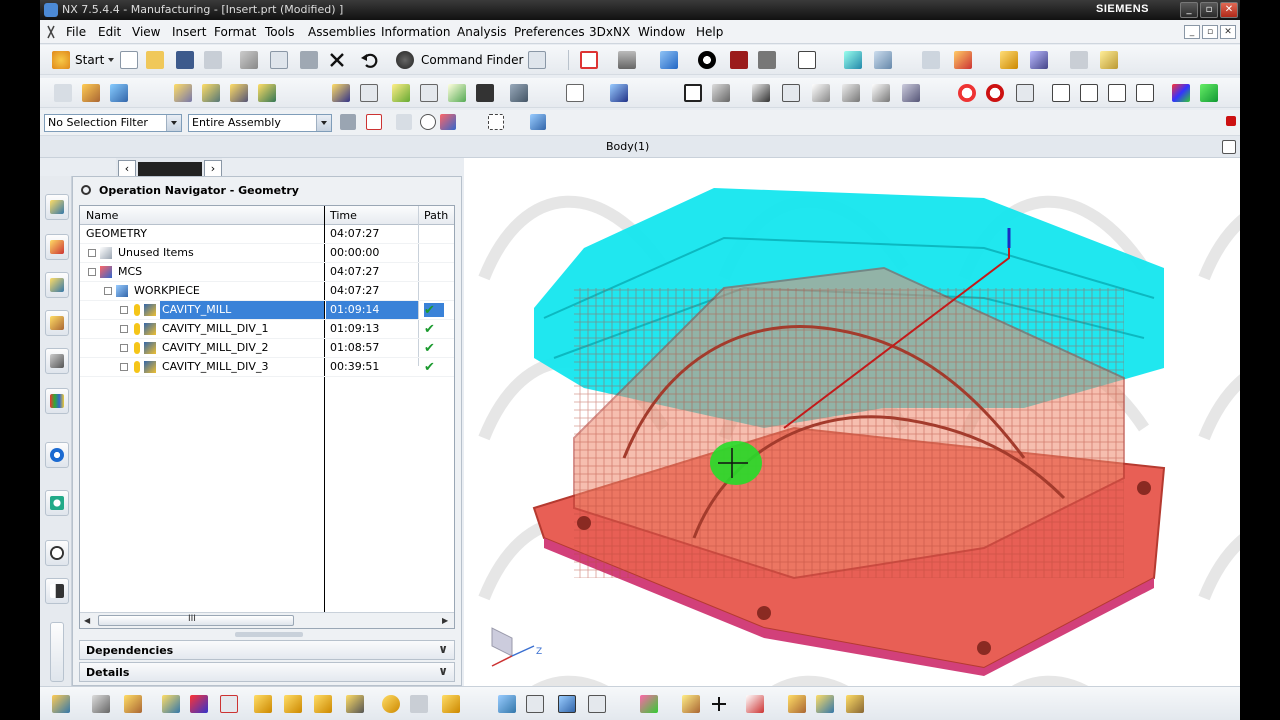 This screenshot has height=720, width=1280. I want to click on pencil-icon, so click(1109, 60).